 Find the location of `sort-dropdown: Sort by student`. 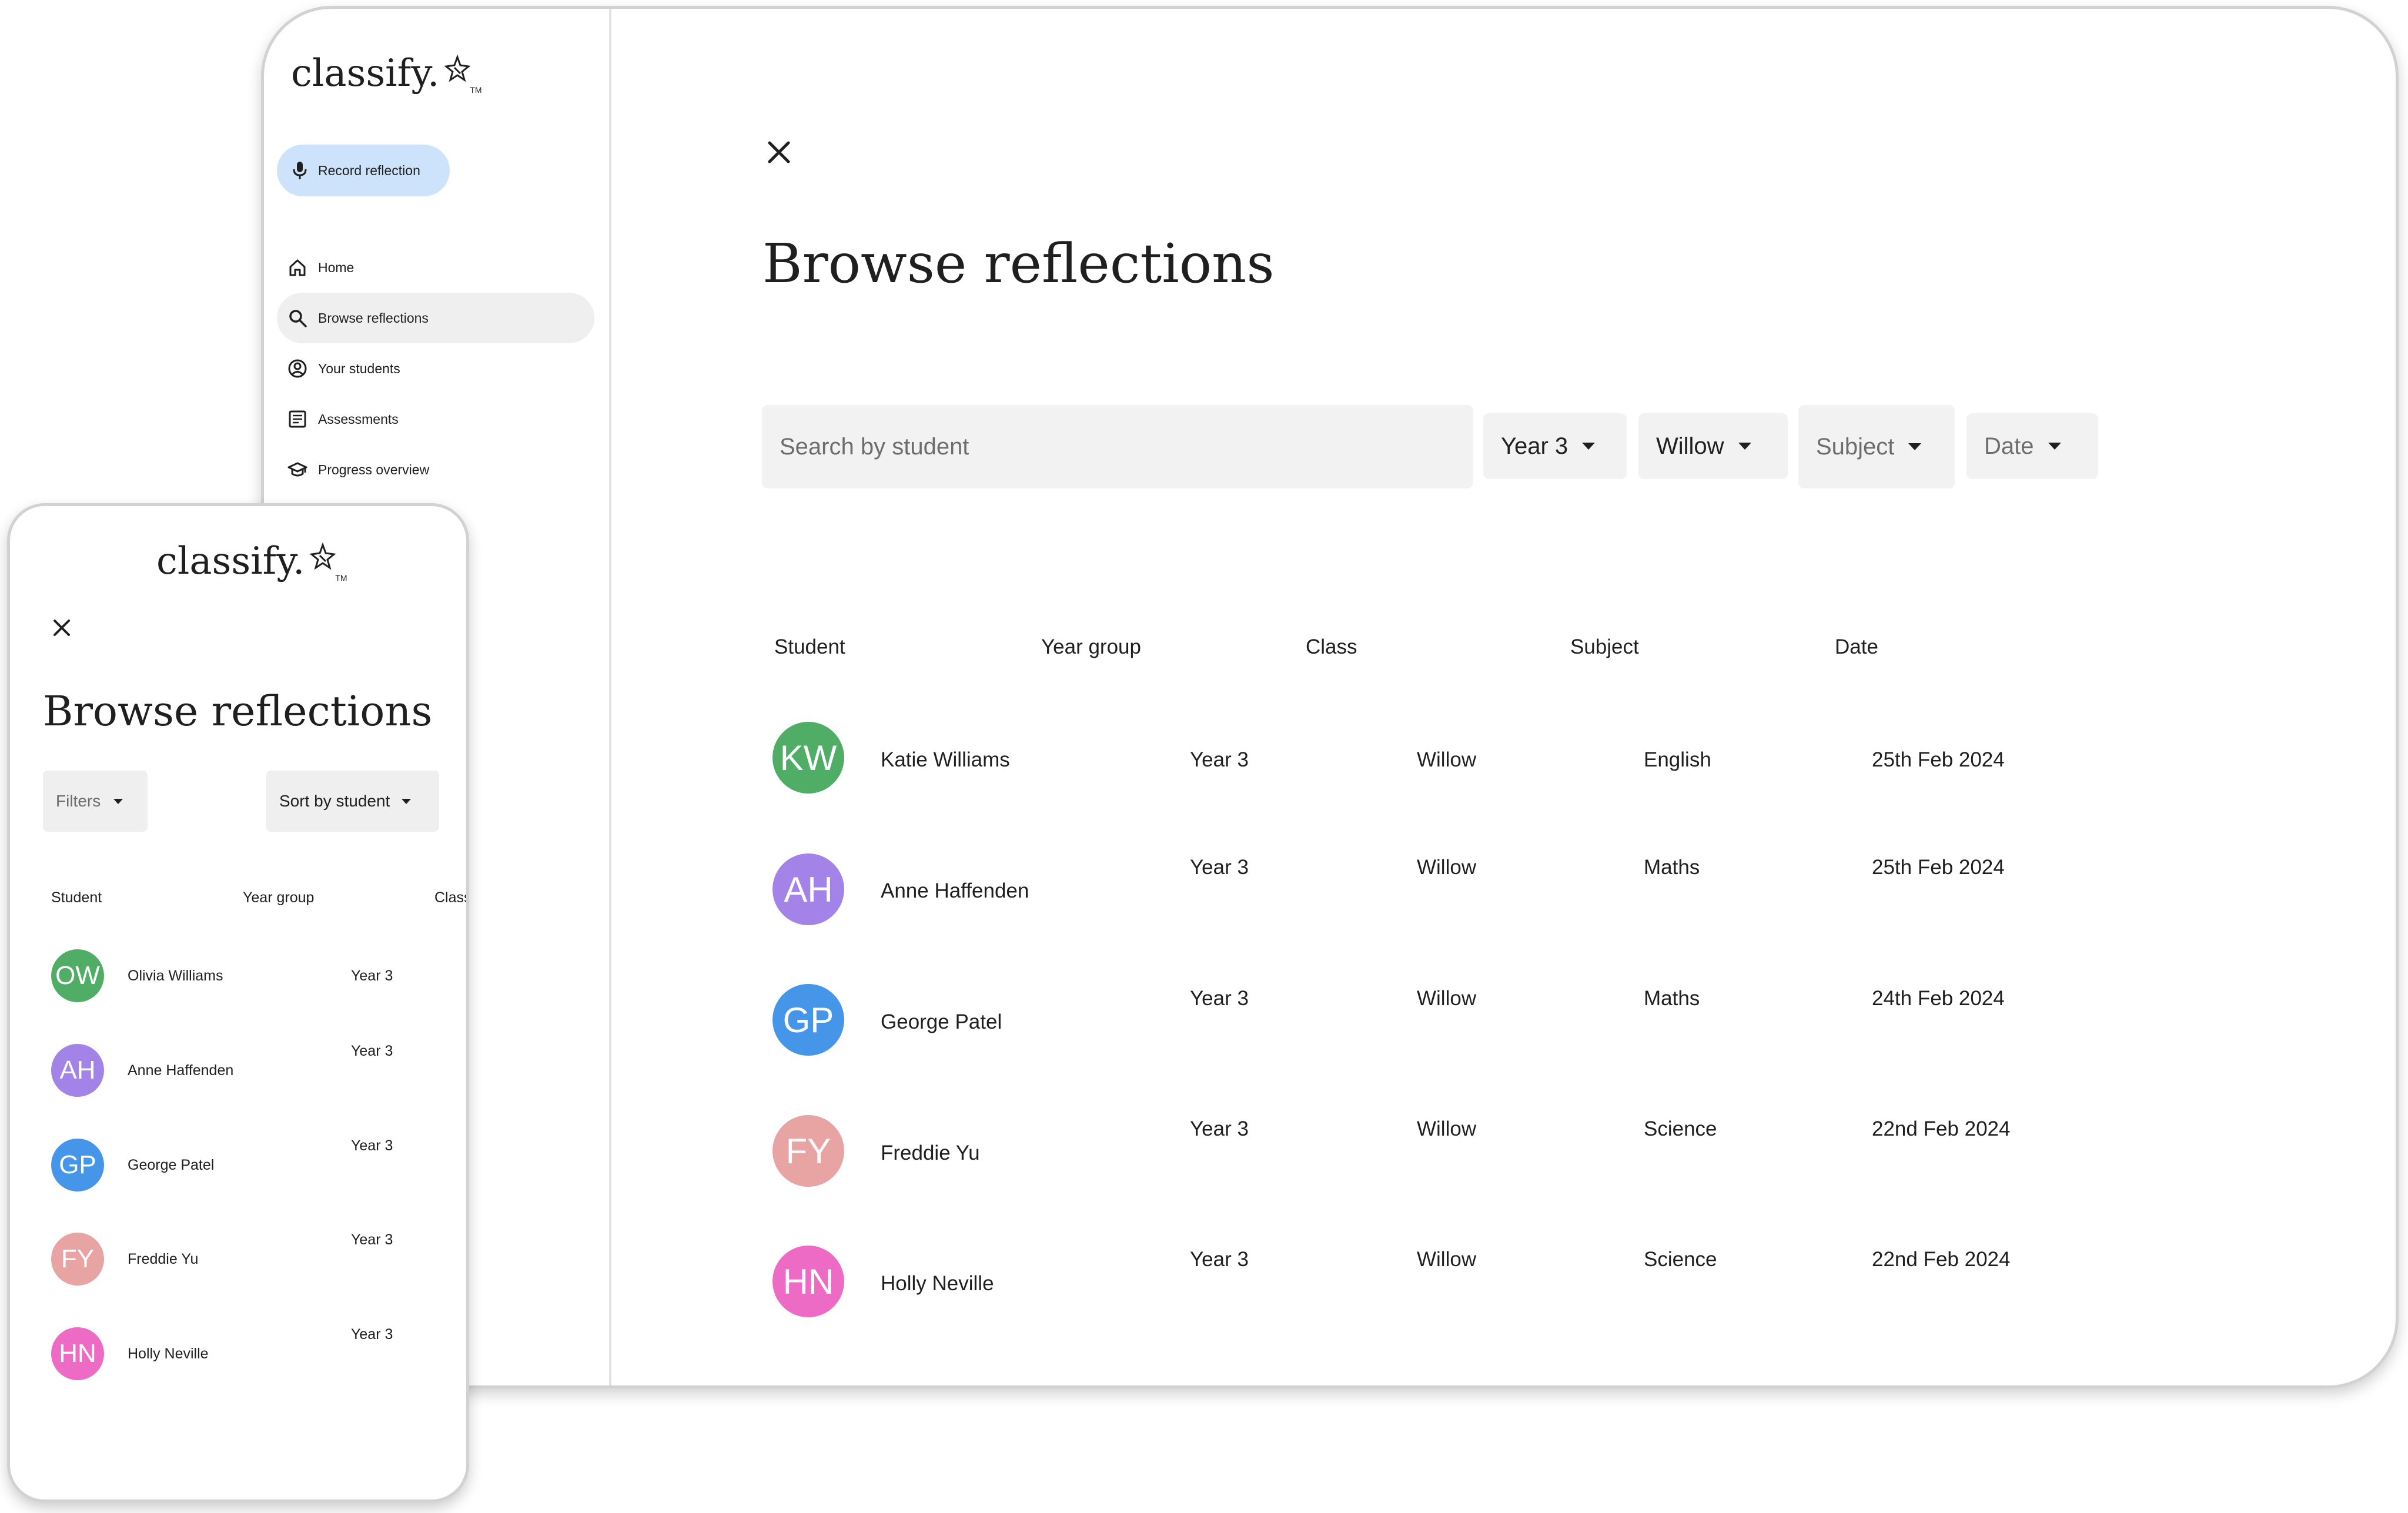

sort-dropdown: Sort by student is located at coordinates (352, 801).